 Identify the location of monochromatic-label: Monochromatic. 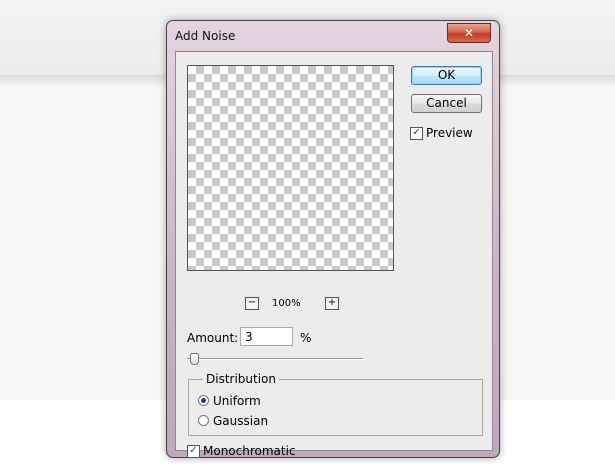
(249, 451).